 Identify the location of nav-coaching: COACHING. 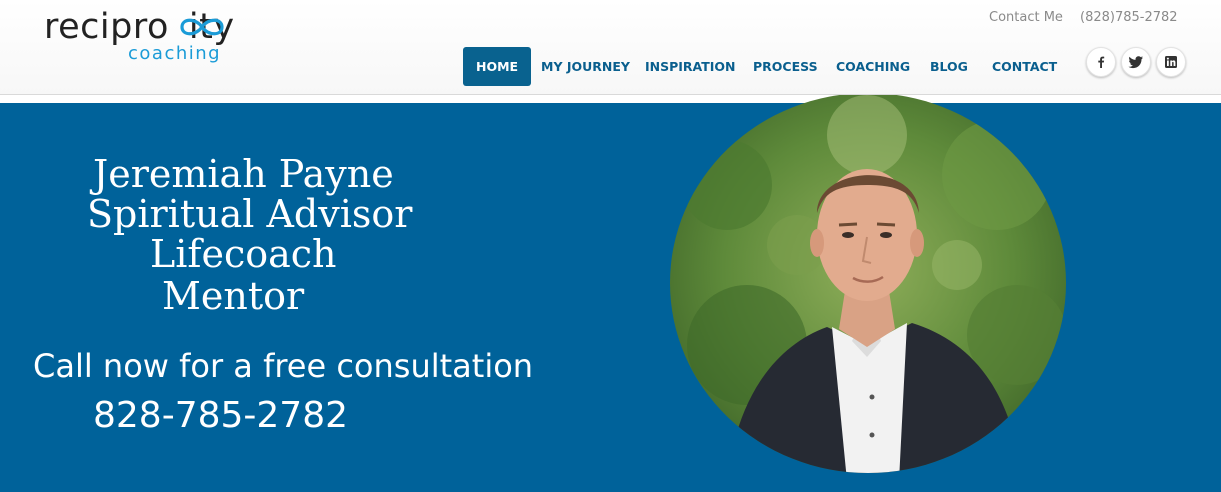
(873, 66).